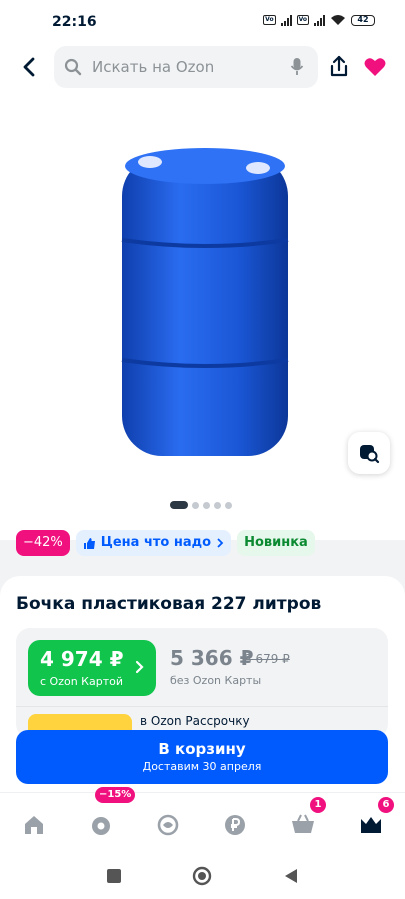 The width and height of the screenshot is (405, 899). I want to click on add-to-cart-button: В корзину Доставим 30 апреля, so click(202, 757).